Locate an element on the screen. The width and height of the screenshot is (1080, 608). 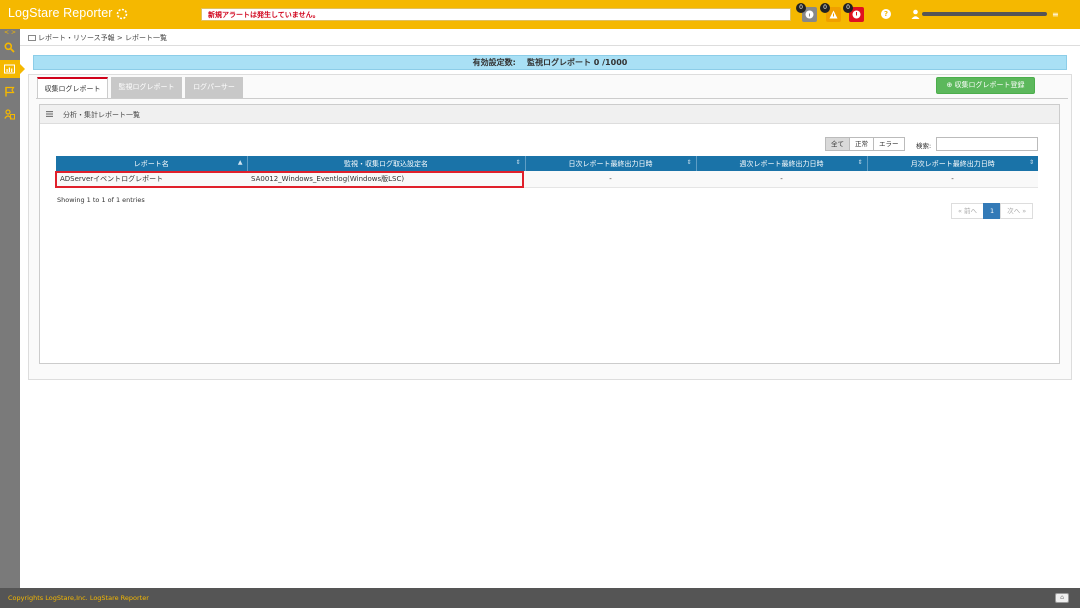
column-label: 監視・収集ログ取込設定名 is located at coordinates (386, 163).